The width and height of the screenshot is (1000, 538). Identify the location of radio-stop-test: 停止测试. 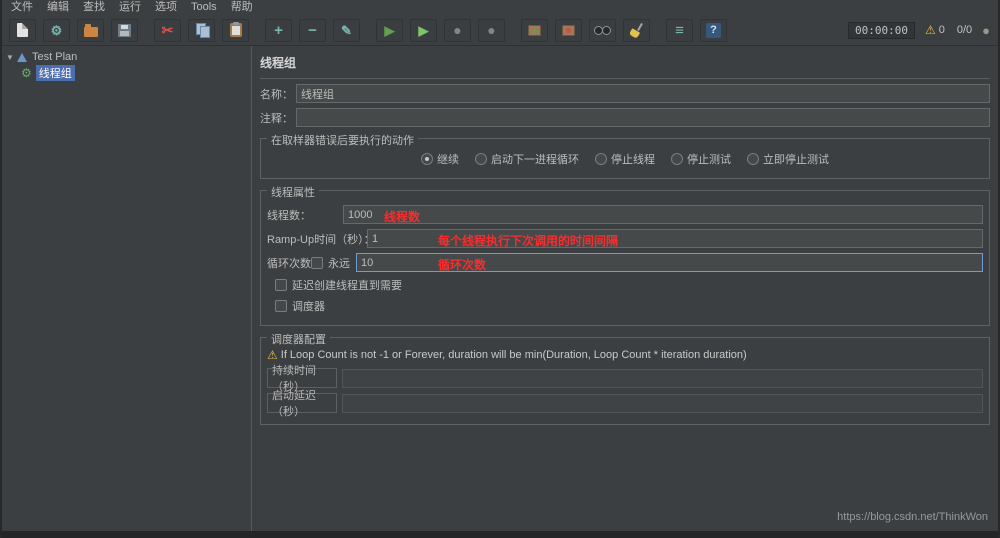
(701, 159).